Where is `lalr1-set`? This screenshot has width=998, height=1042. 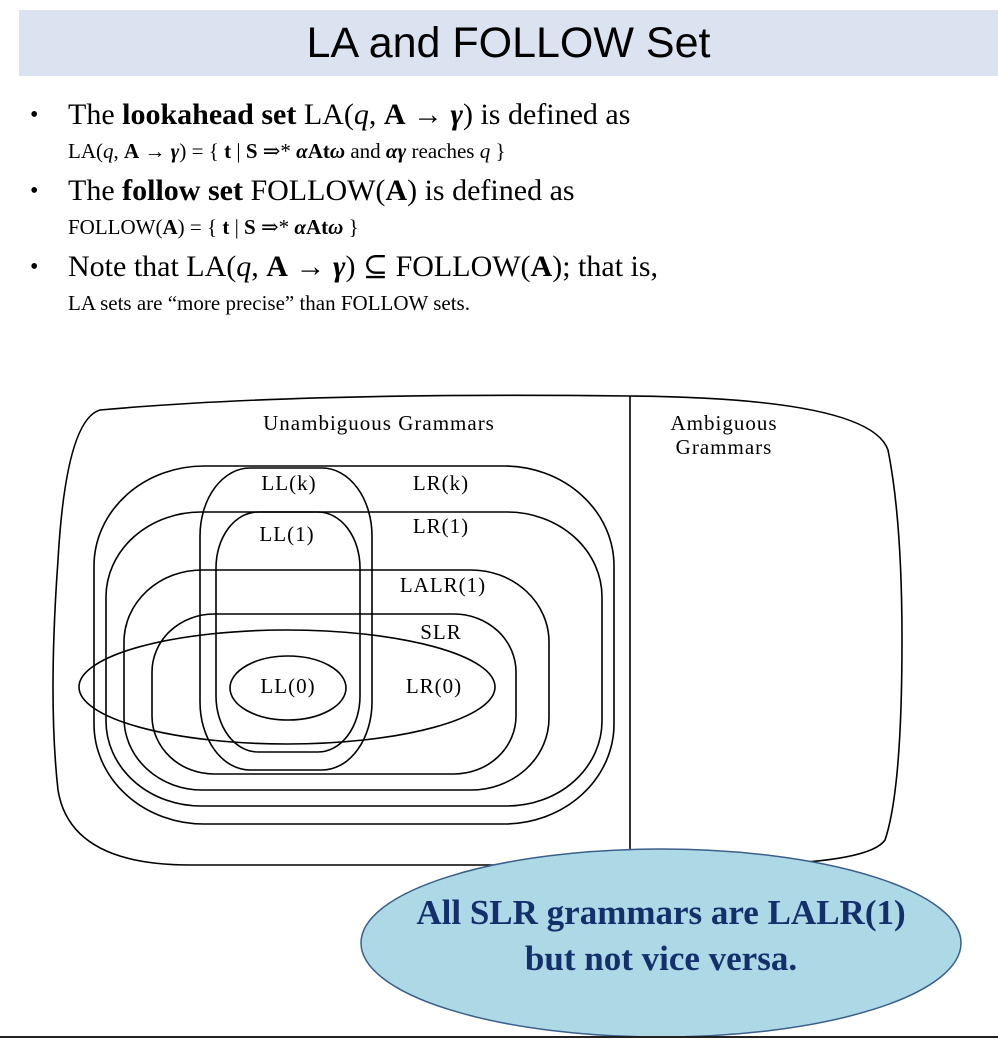 lalr1-set is located at coordinates (336, 680).